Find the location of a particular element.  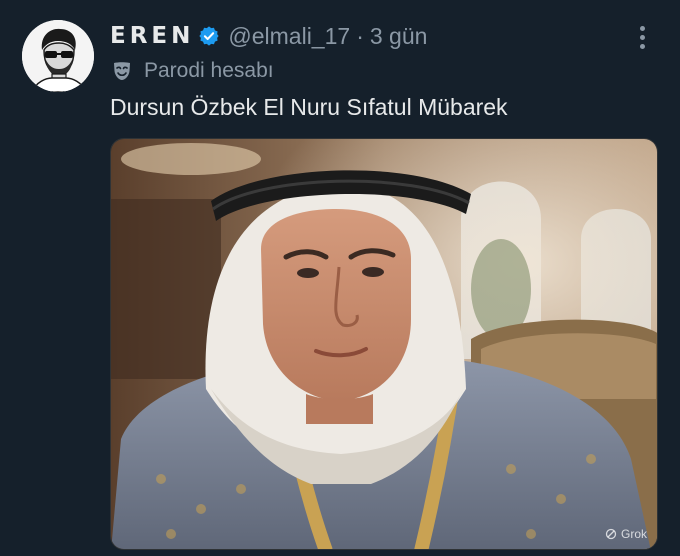

avatar is located at coordinates (58, 56).